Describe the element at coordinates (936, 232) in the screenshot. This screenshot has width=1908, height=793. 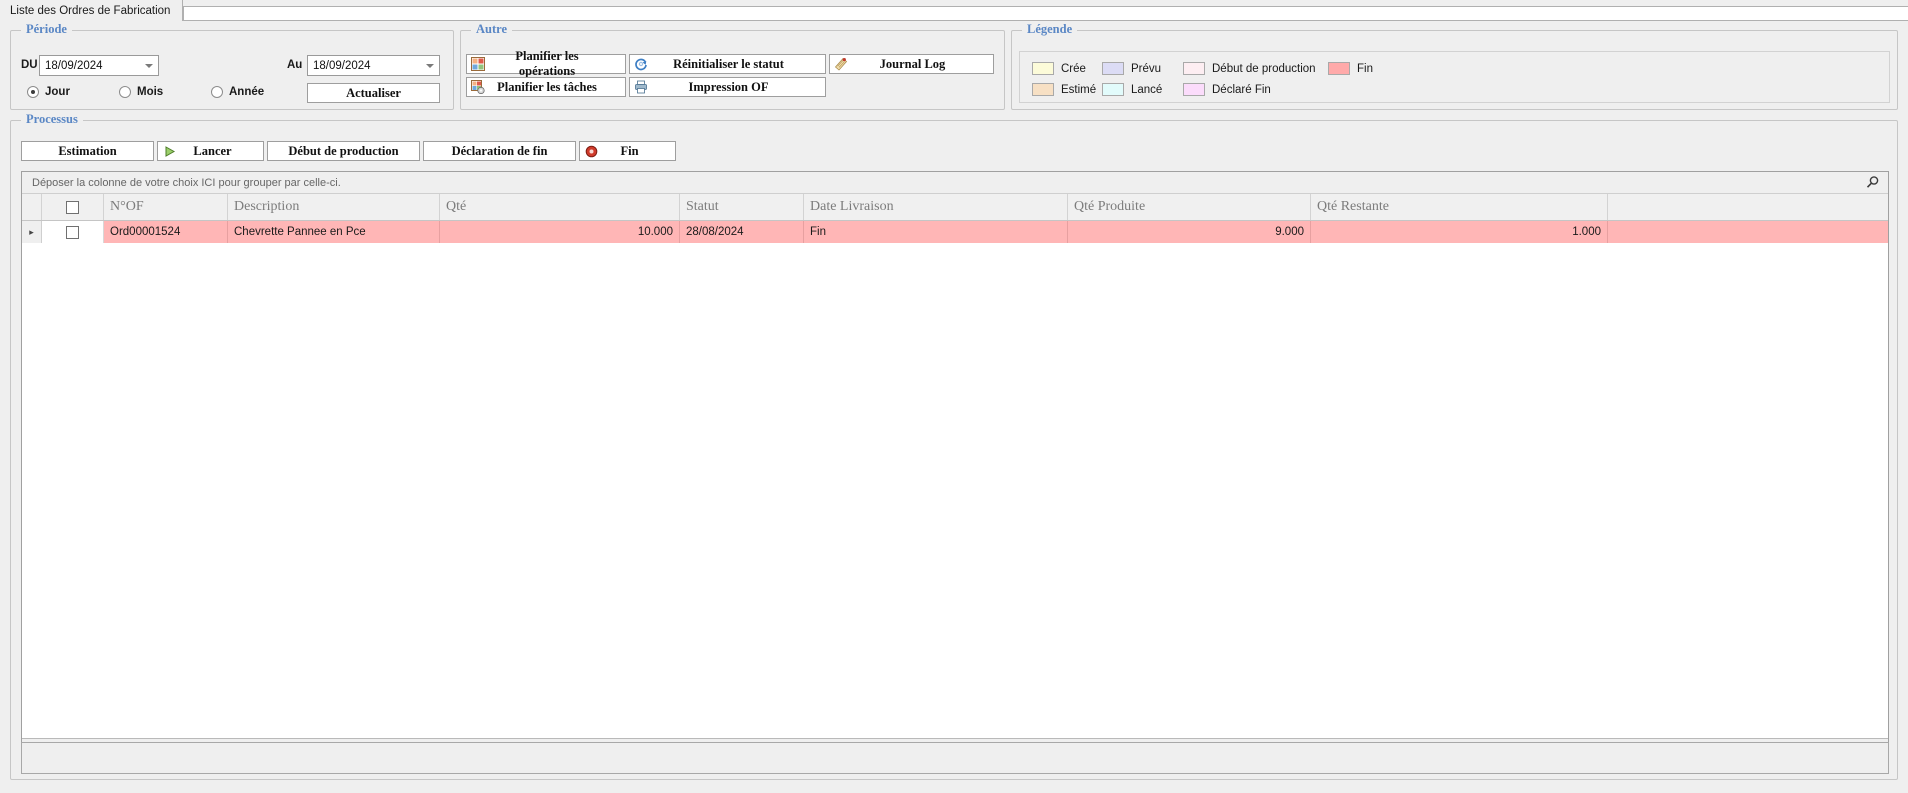
I see `cell-date-livraison: Fin` at that location.